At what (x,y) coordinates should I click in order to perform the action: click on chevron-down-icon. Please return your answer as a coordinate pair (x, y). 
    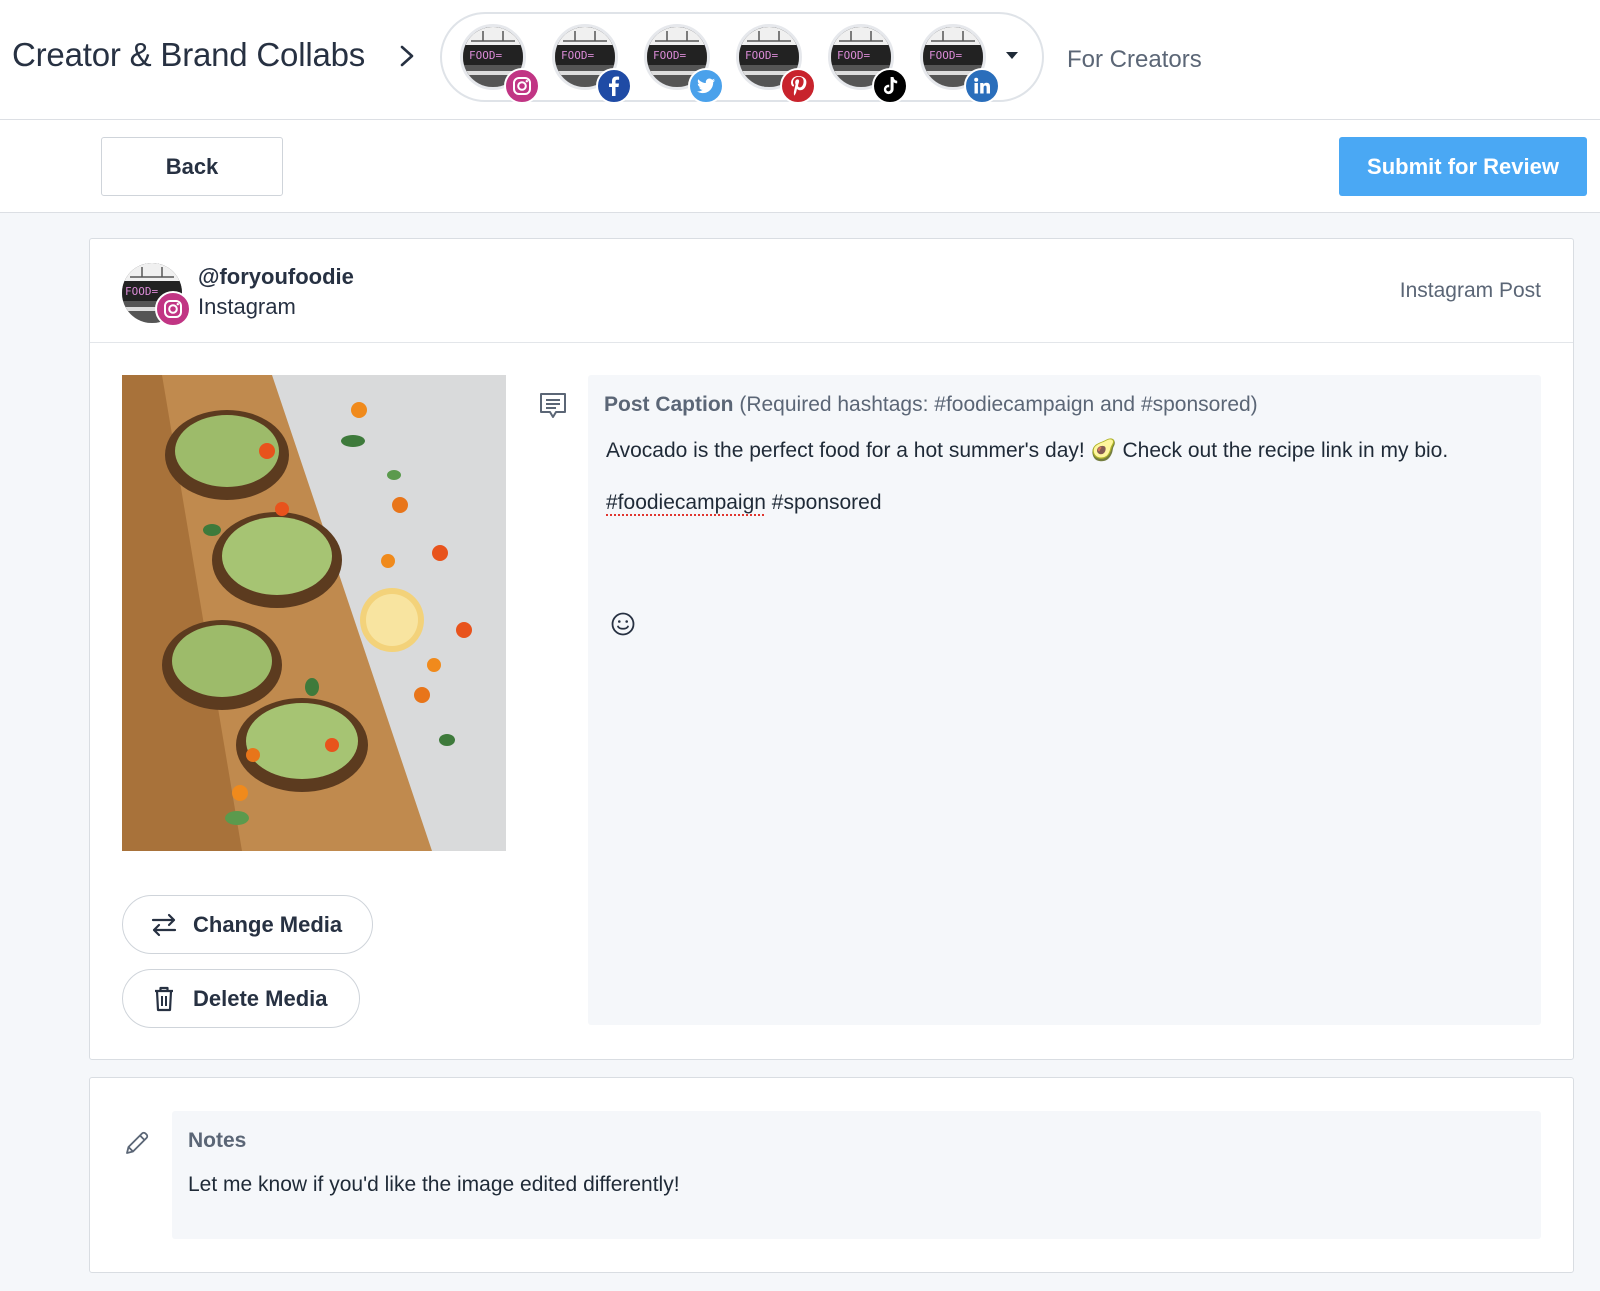
    Looking at the image, I should click on (1012, 55).